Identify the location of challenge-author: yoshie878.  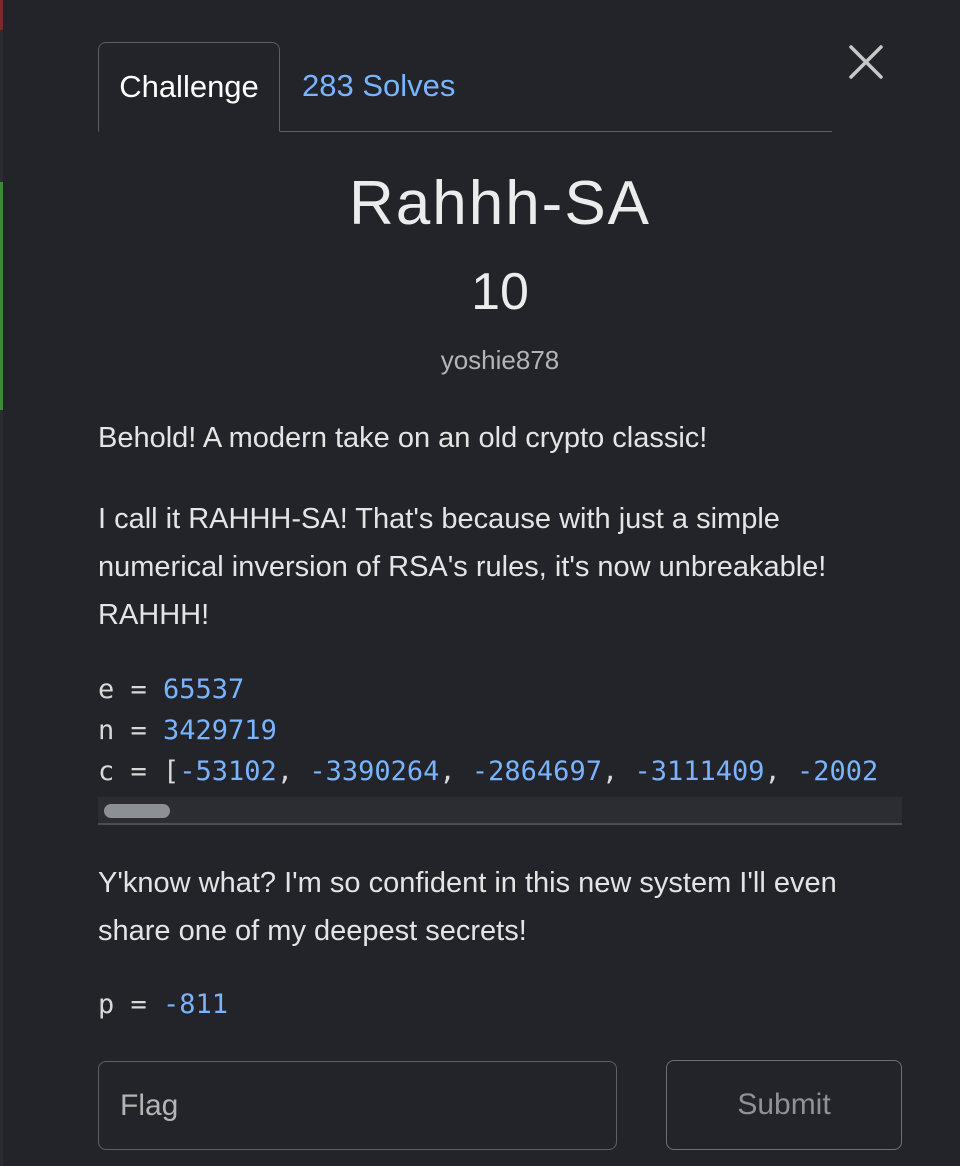
(500, 360).